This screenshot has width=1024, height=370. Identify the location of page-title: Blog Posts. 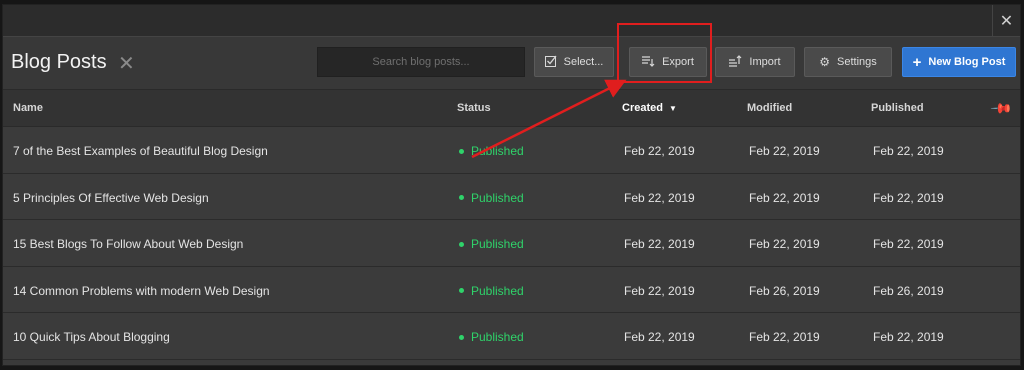
(59, 62).